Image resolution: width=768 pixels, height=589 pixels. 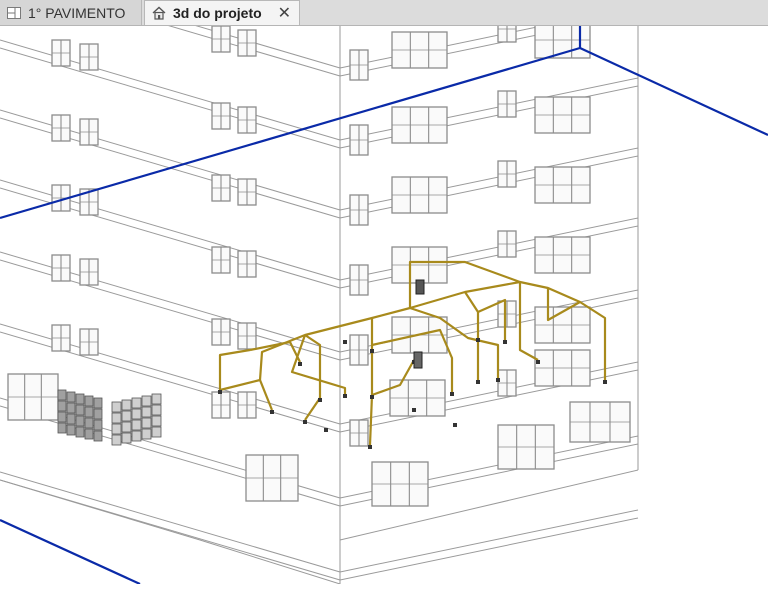 I want to click on water-heater-fixture, so click(x=420, y=287).